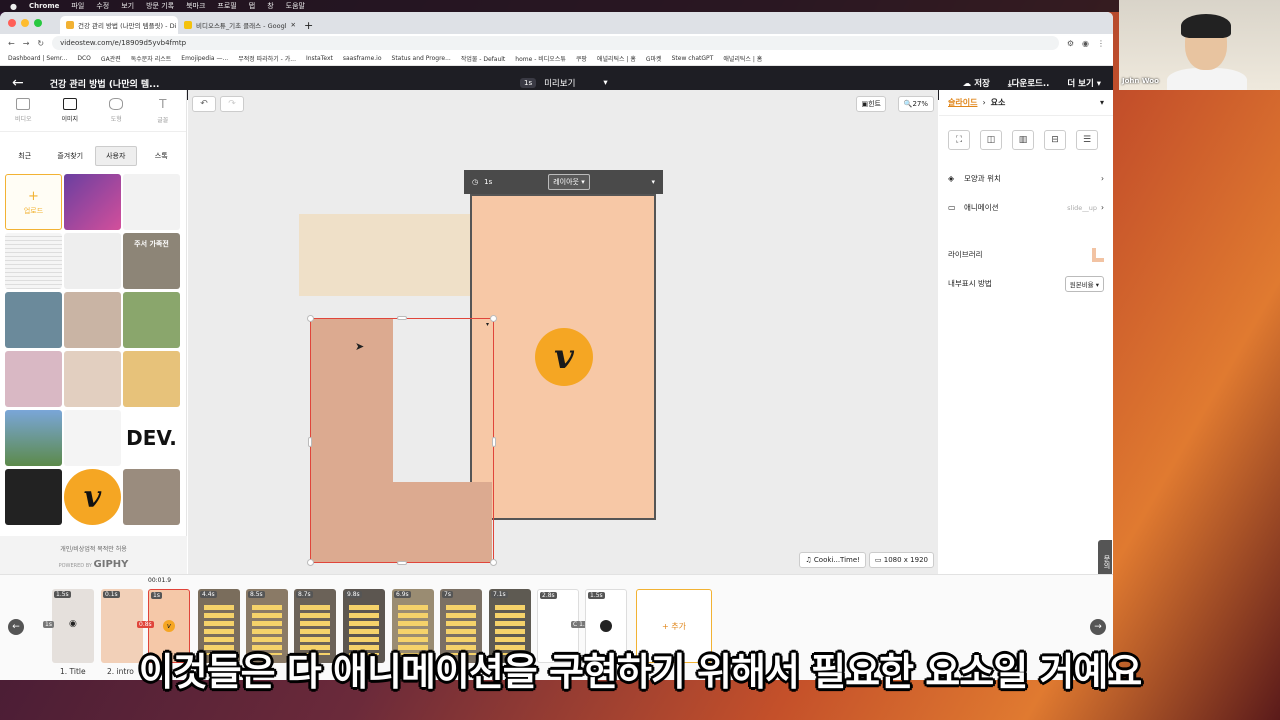 The width and height of the screenshot is (1280, 720). What do you see at coordinates (308, 25) in the screenshot?
I see `new-tab-button: +` at bounding box center [308, 25].